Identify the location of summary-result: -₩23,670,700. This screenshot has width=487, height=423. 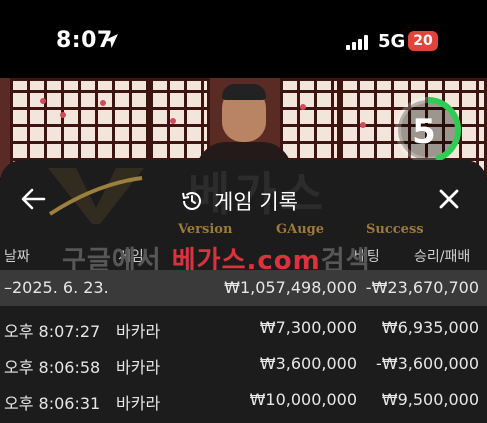
(422, 287).